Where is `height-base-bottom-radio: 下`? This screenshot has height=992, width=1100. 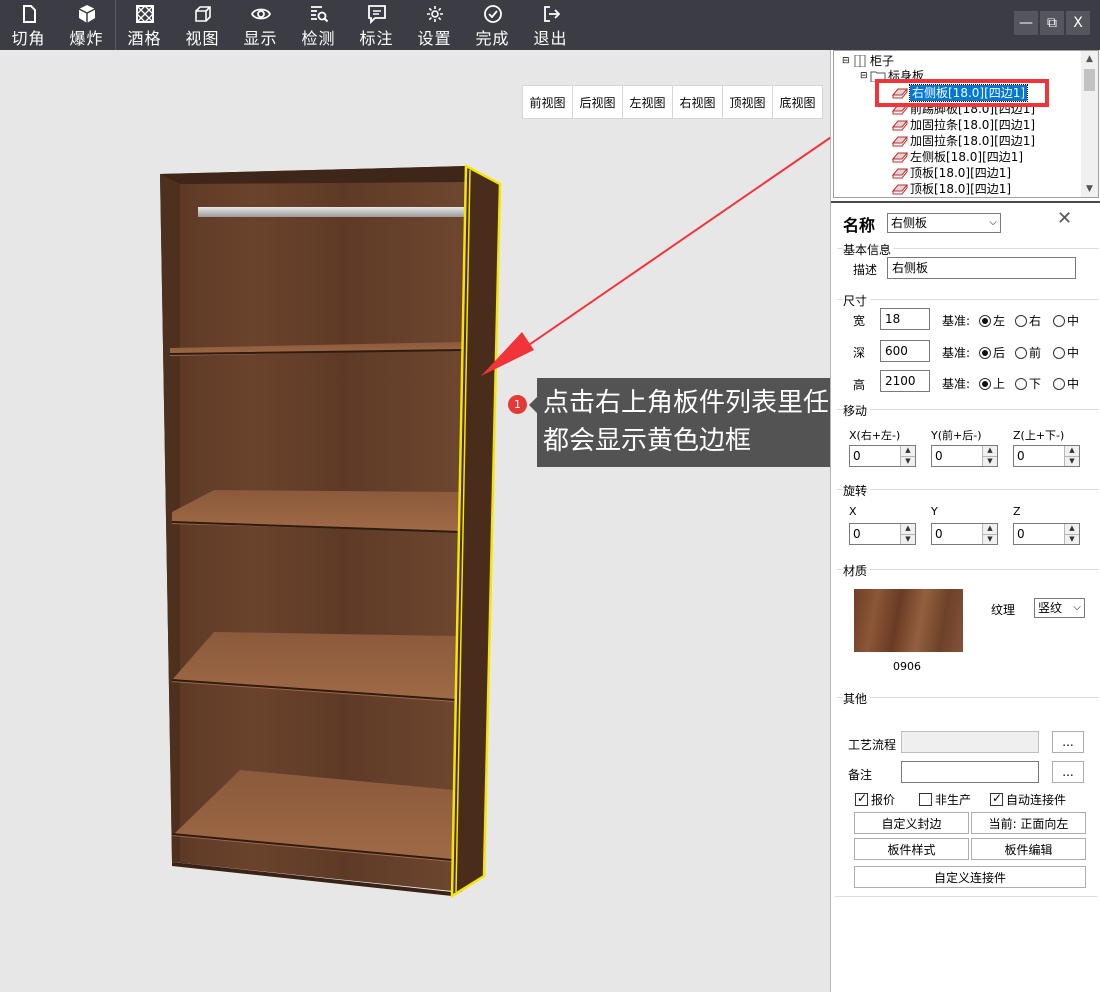 height-base-bottom-radio: 下 is located at coordinates (1028, 383).